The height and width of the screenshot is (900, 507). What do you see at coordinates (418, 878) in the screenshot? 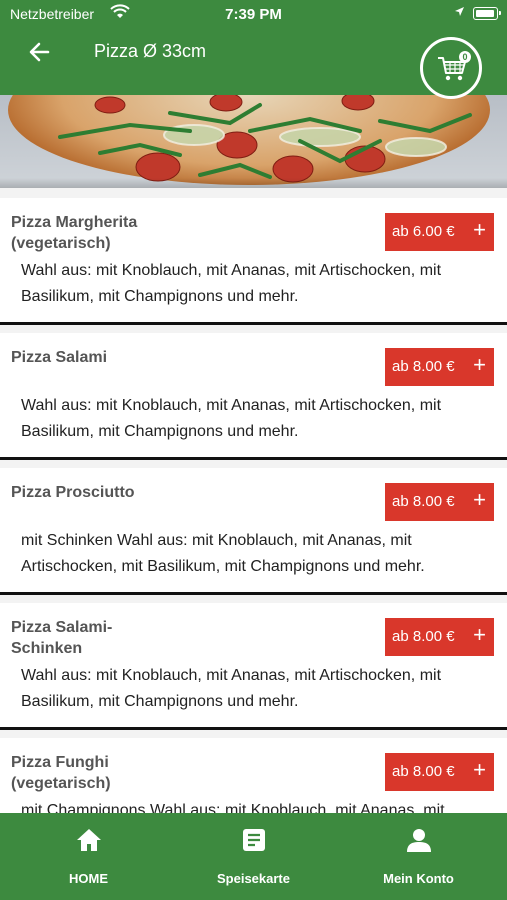
I see `tab-label: Mein Konto` at bounding box center [418, 878].